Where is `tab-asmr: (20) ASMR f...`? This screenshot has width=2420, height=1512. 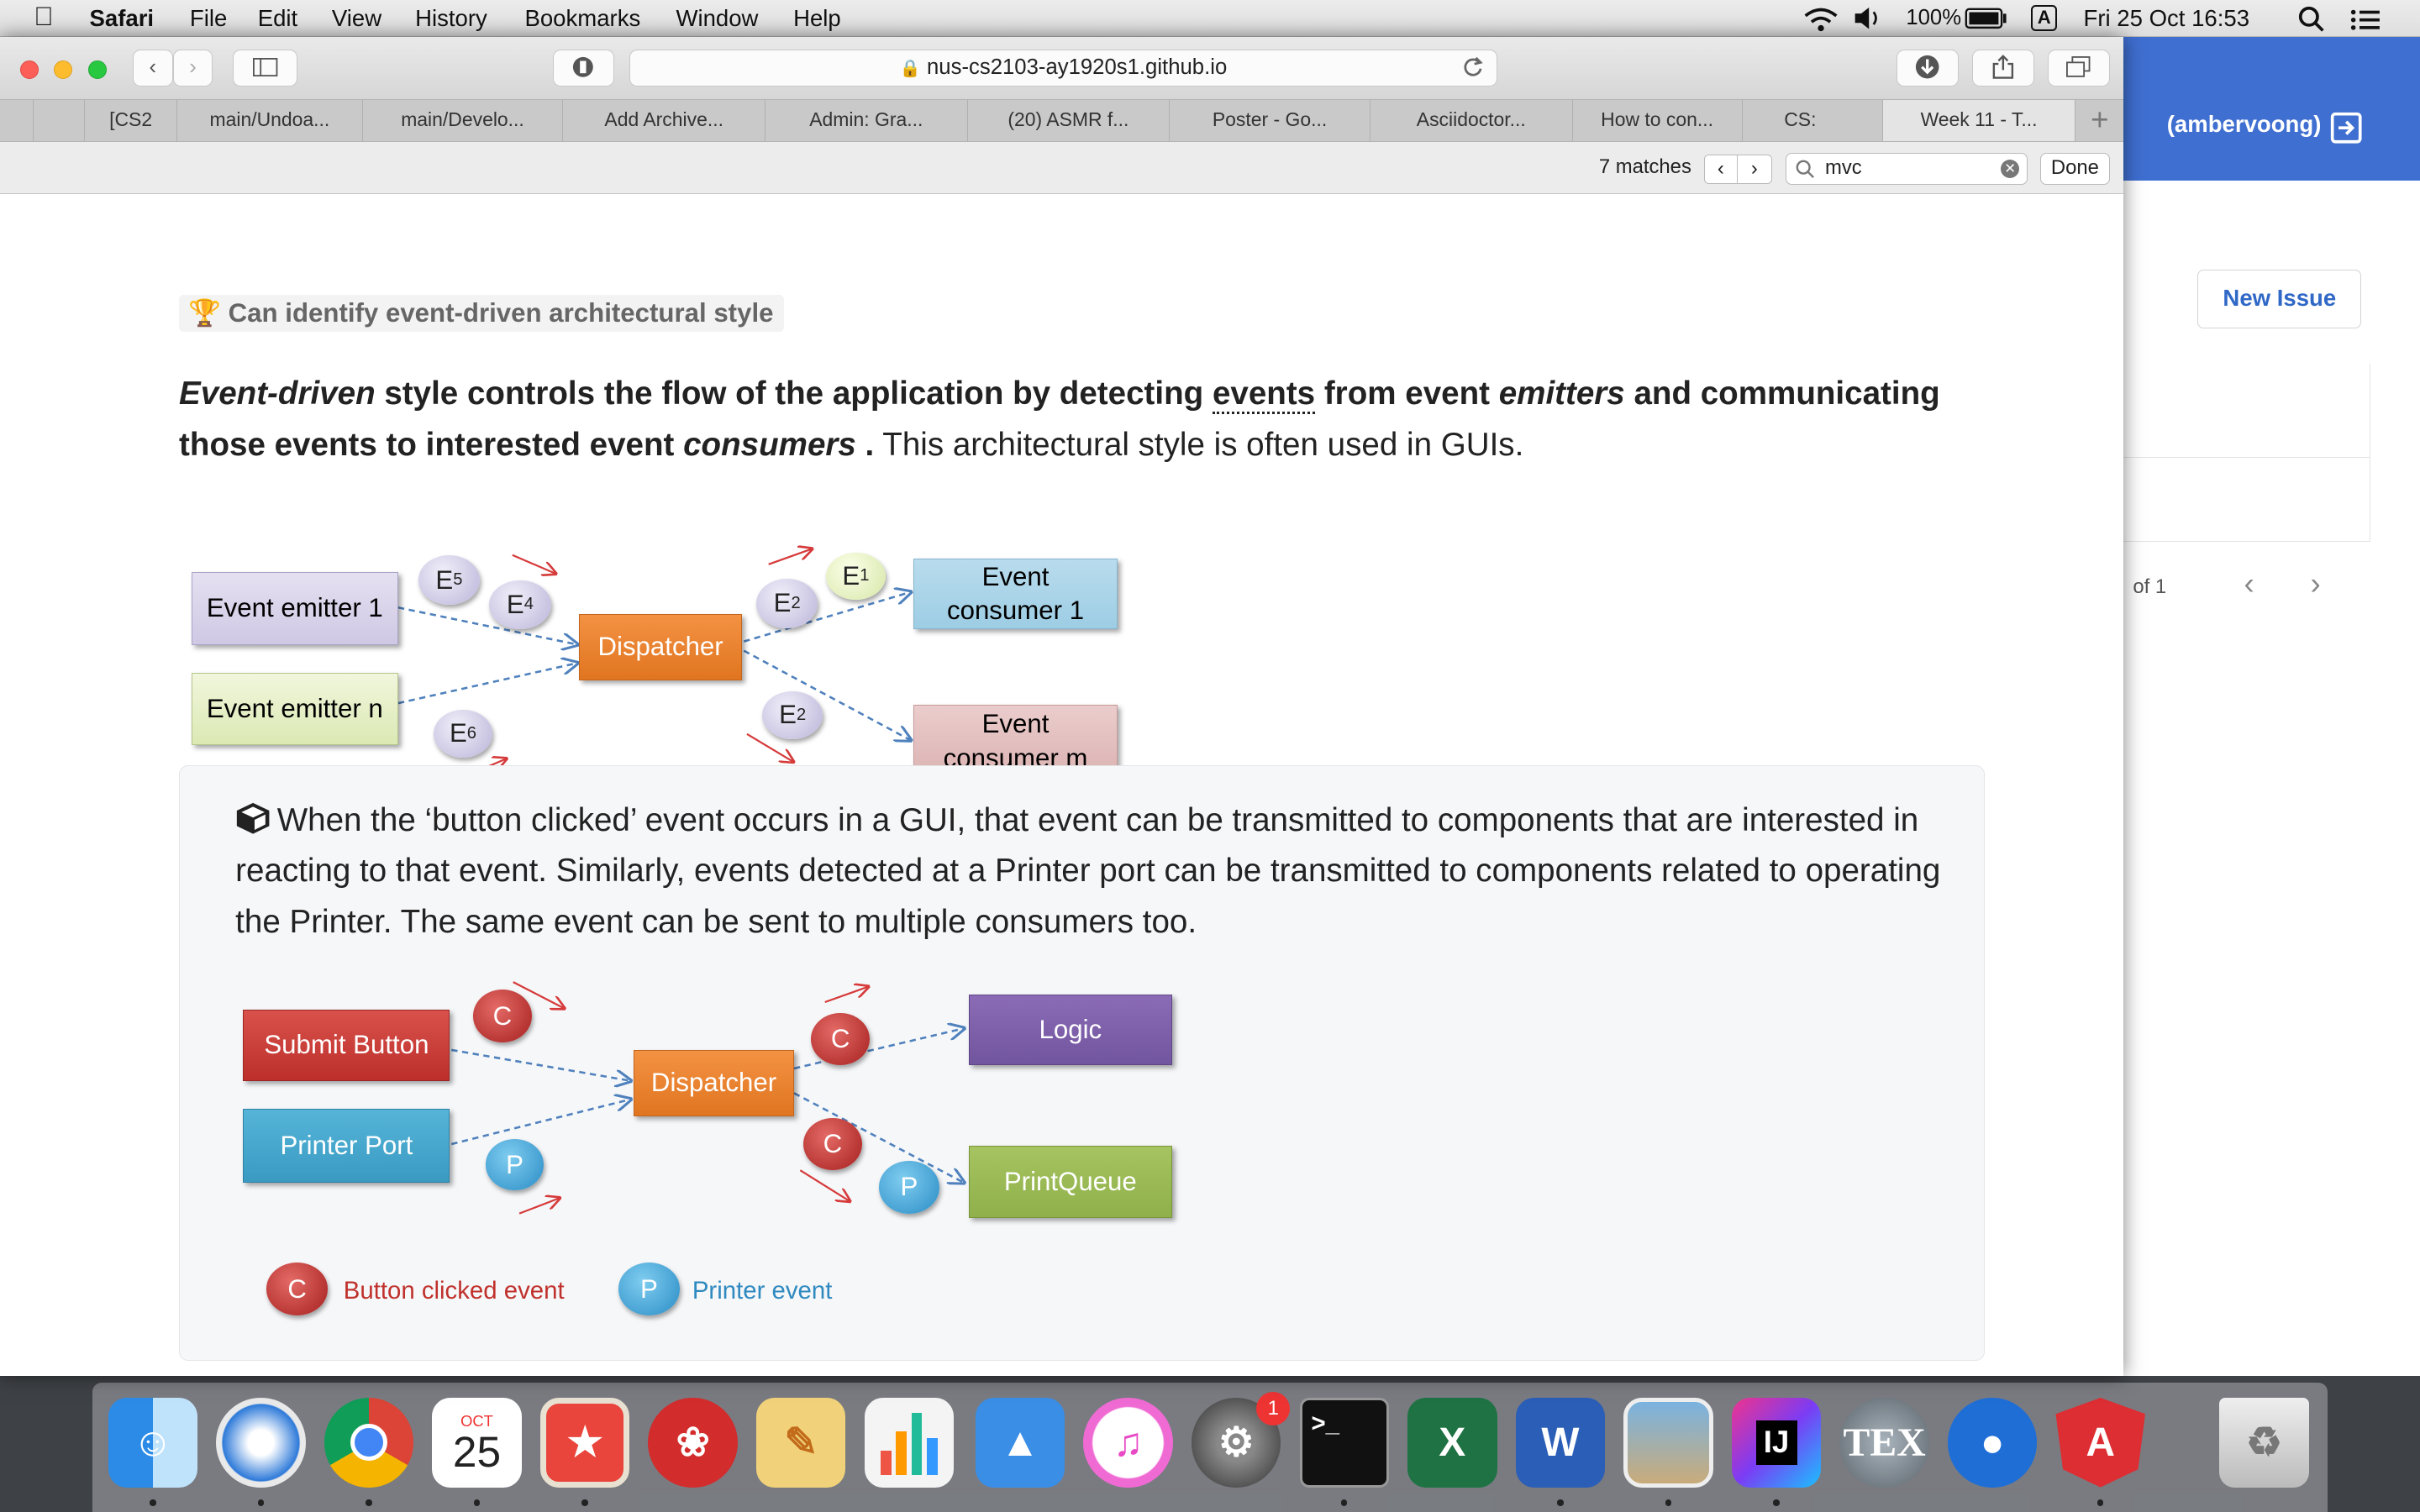 tab-asmr: (20) ASMR f... is located at coordinates (1070, 120).